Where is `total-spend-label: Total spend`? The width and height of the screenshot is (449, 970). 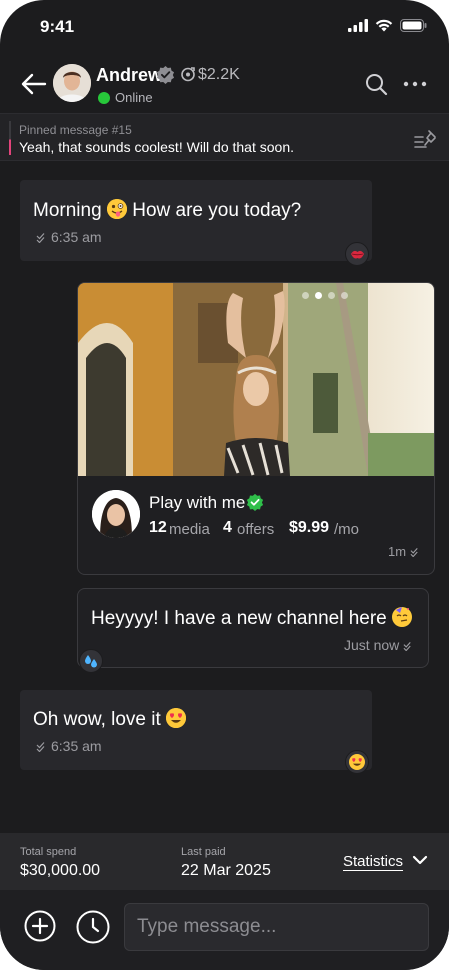
total-spend-label: Total spend is located at coordinates (48, 852).